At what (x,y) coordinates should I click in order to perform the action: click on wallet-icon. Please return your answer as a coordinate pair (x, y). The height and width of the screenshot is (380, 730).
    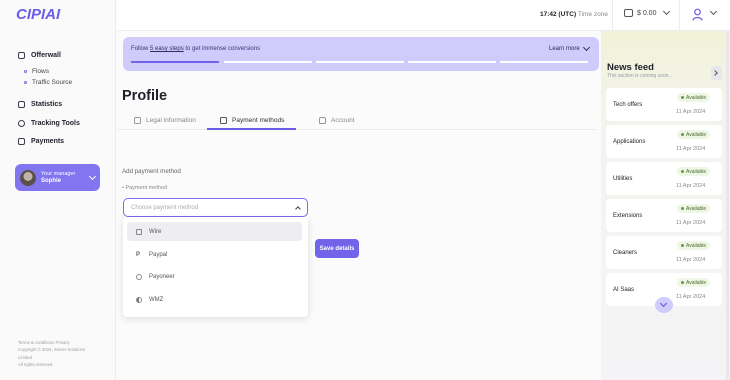
    Looking at the image, I should click on (628, 13).